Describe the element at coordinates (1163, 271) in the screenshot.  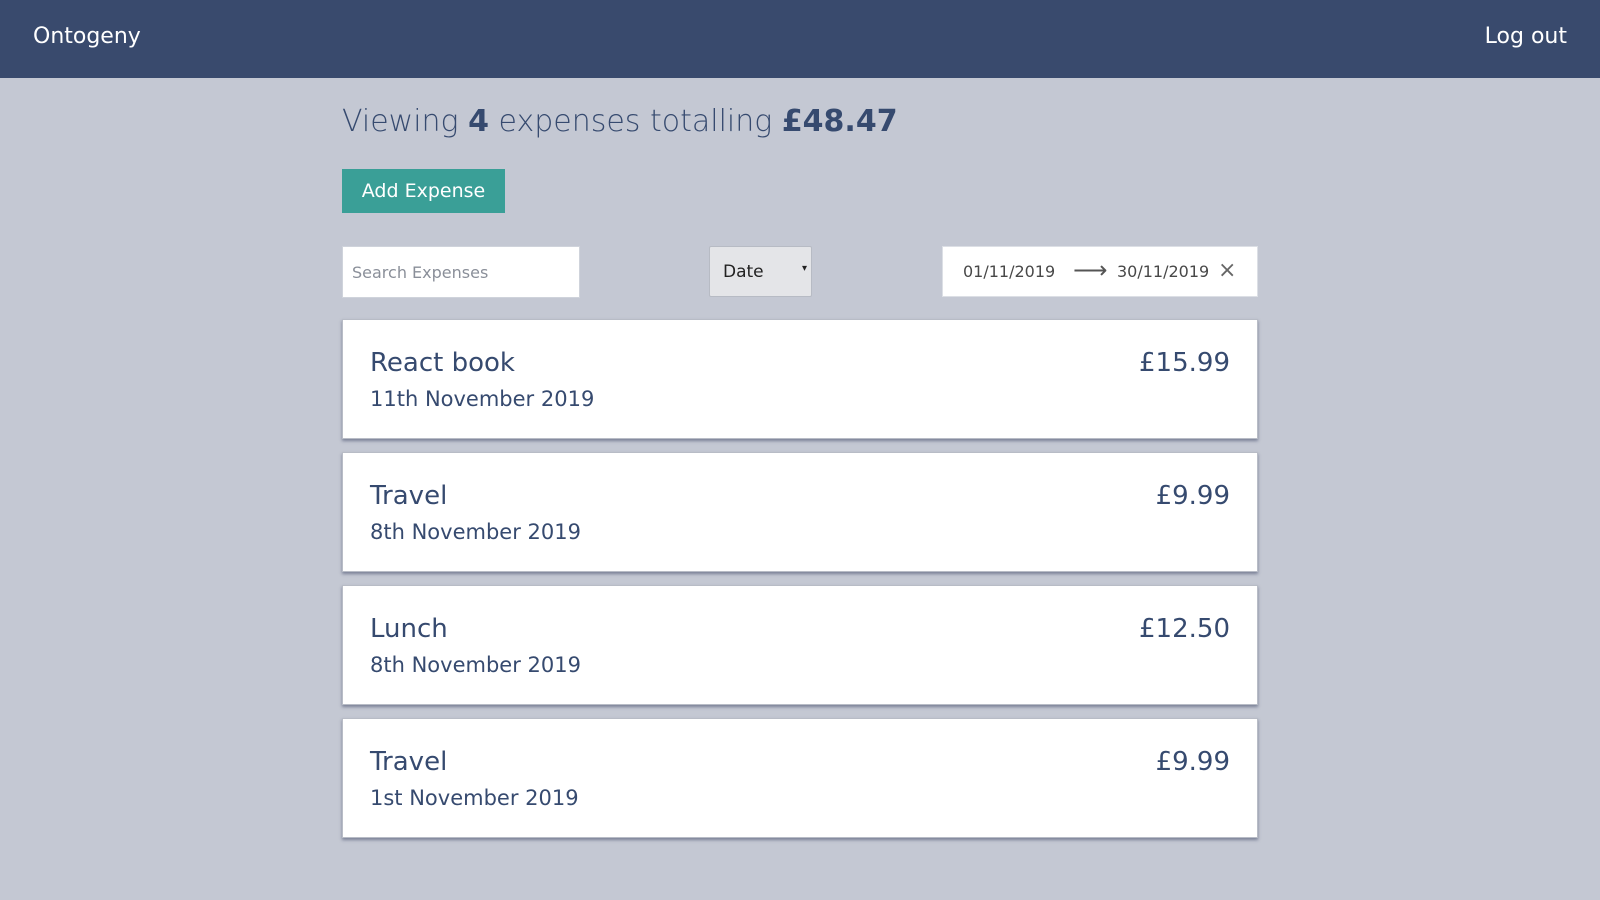
I see `end-date-input: 30/11/2019` at that location.